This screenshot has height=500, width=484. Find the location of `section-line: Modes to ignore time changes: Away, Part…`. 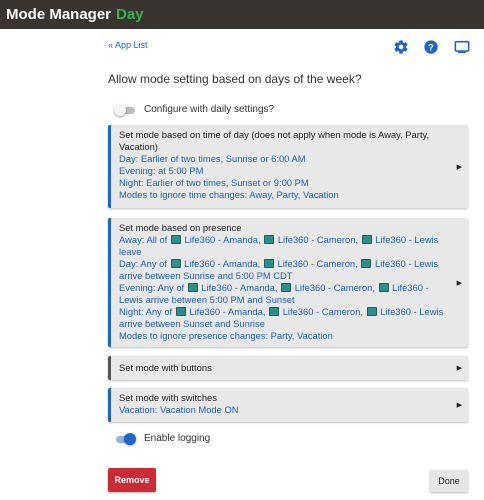

section-line: Modes to ignore time changes: Away, Part… is located at coordinates (229, 194).